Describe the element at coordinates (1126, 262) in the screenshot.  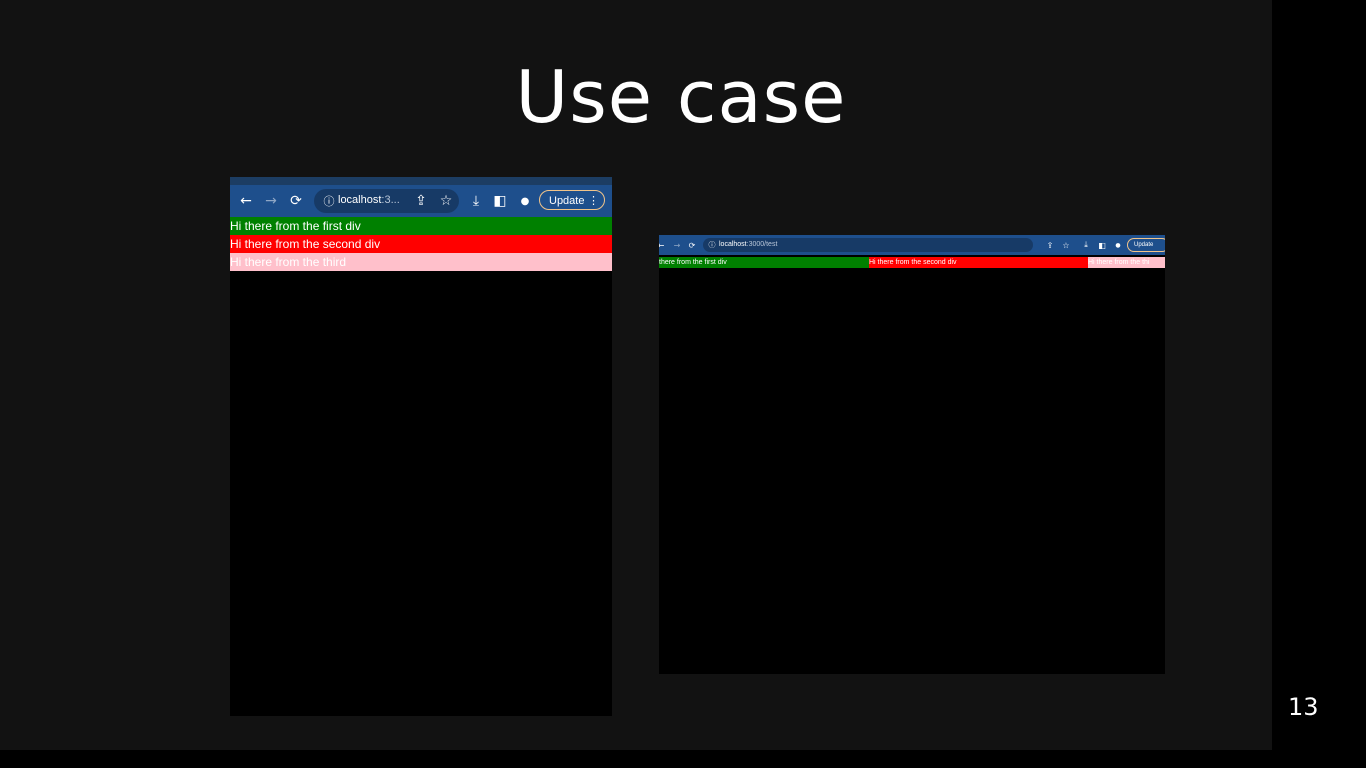
I see `third-div: Hi there from the thi` at that location.